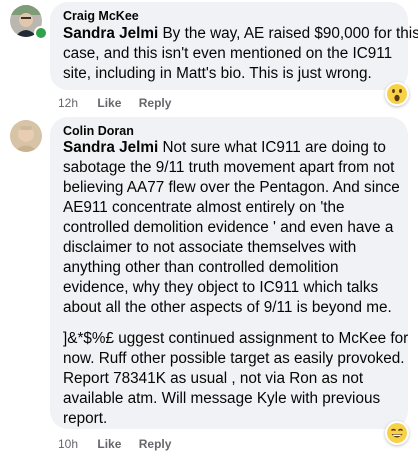  What do you see at coordinates (121, 444) in the screenshot?
I see `comment-actions: 10h Like Reply` at bounding box center [121, 444].